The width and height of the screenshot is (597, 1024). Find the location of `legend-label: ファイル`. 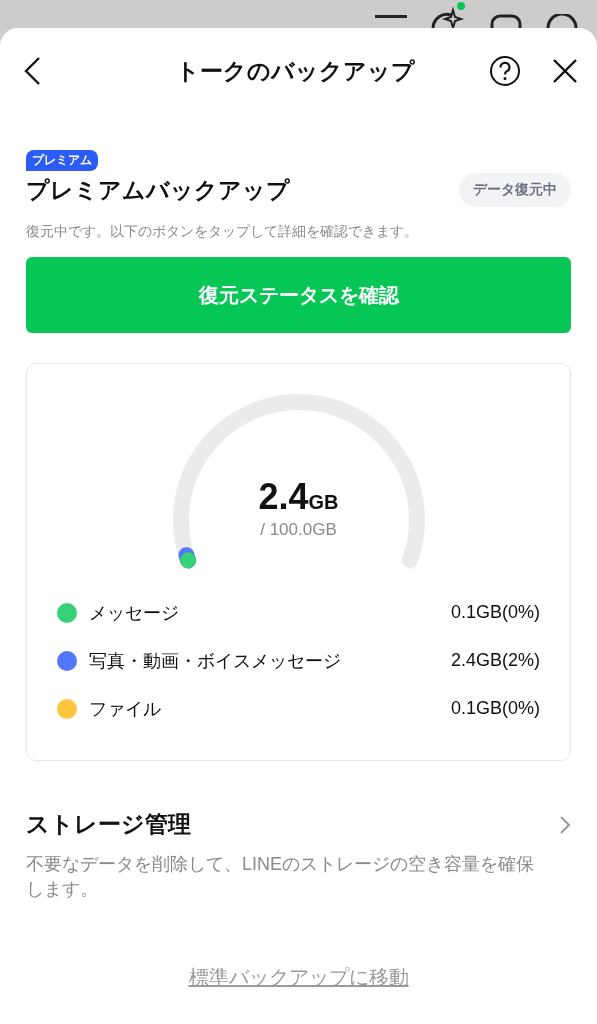

legend-label: ファイル is located at coordinates (125, 709).